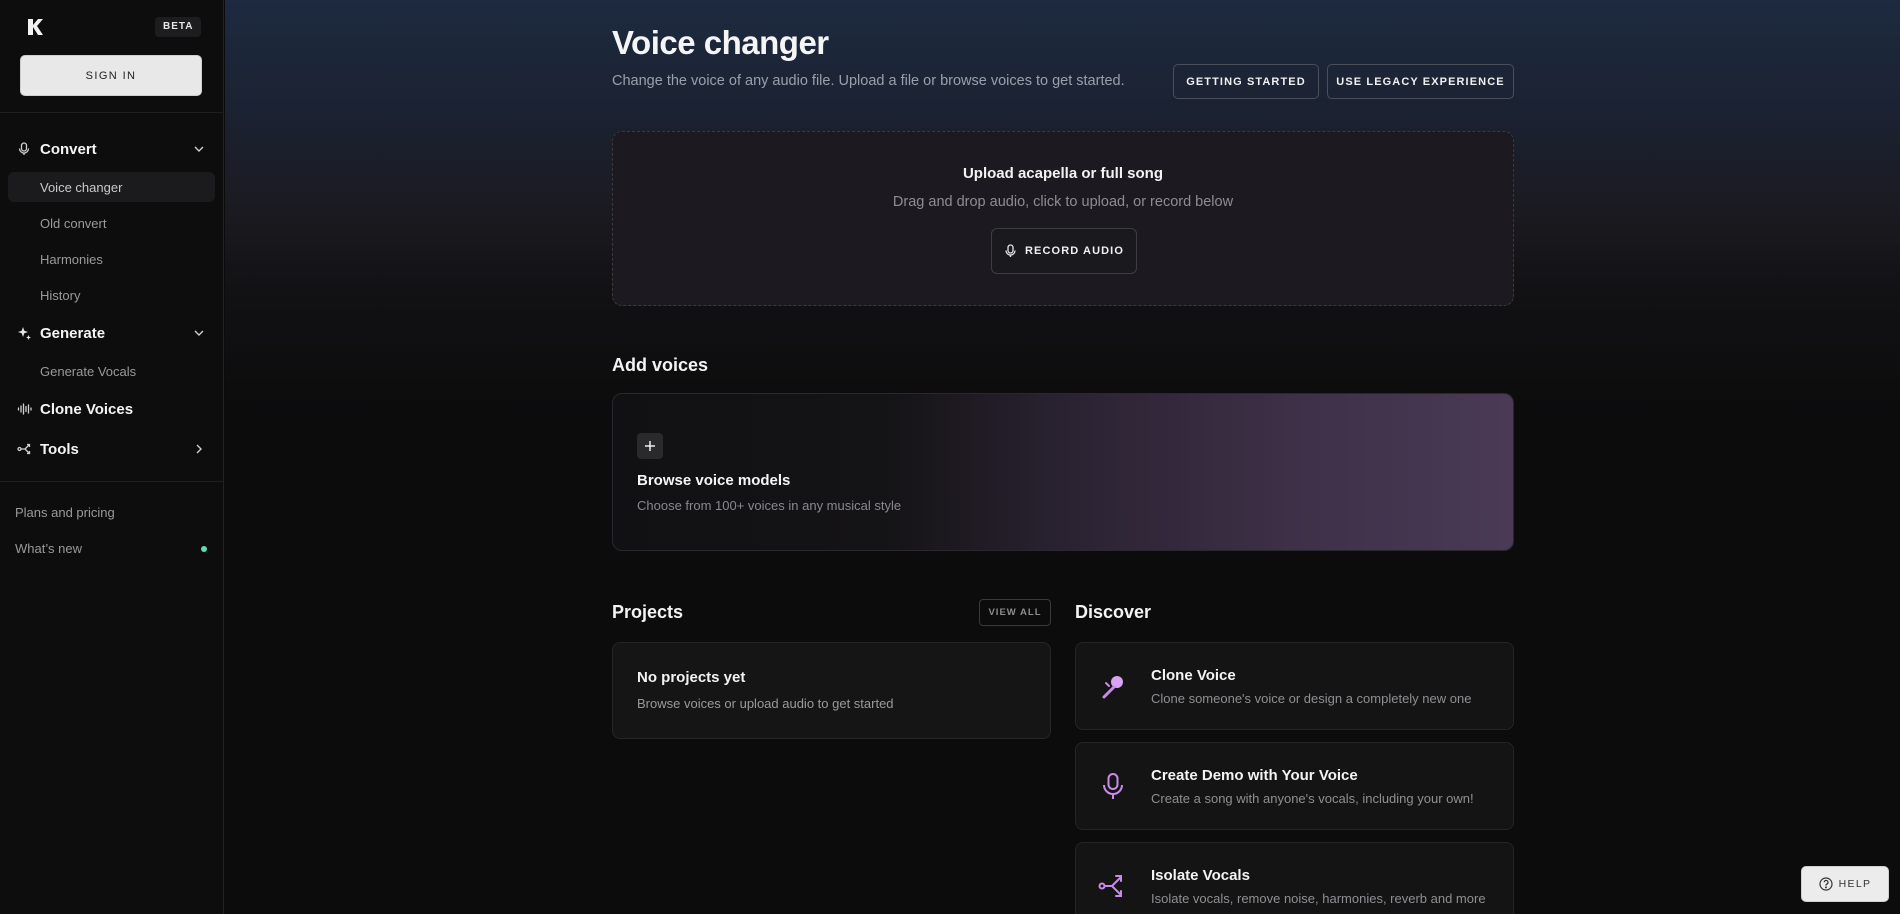 The image size is (1900, 914). Describe the element at coordinates (1110, 886) in the screenshot. I see `split-arrows-icon` at that location.